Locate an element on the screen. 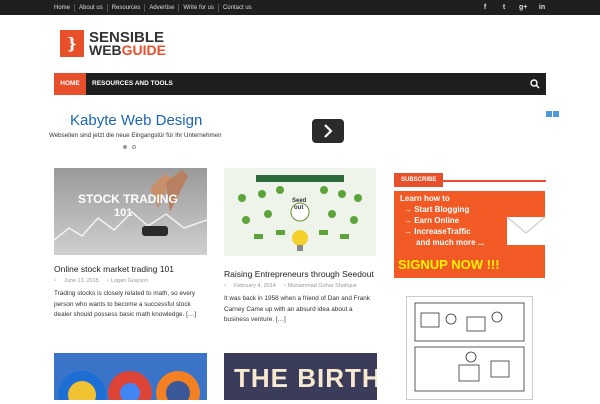 The width and height of the screenshot is (600, 404). site-logo: } SENSIBLE WEBGUIDE is located at coordinates (113, 43).